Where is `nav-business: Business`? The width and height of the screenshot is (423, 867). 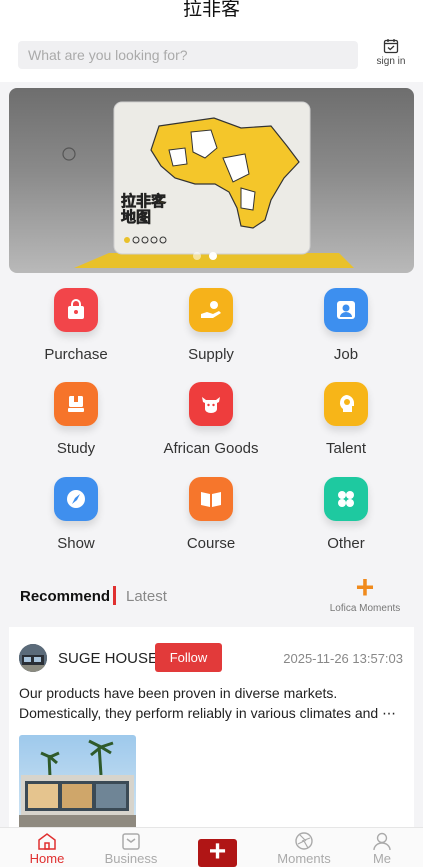 nav-business: Business is located at coordinates (131, 849).